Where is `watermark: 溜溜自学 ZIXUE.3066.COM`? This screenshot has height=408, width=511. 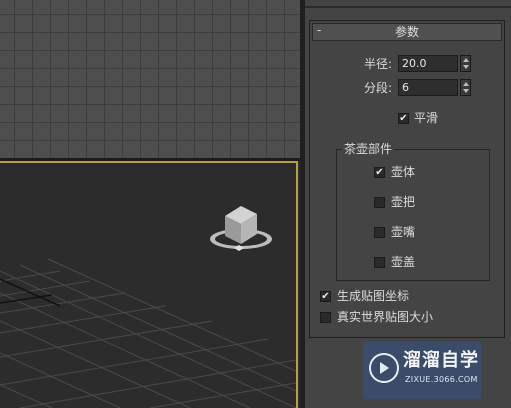 watermark: 溜溜自学 ZIXUE.3066.COM is located at coordinates (422, 370).